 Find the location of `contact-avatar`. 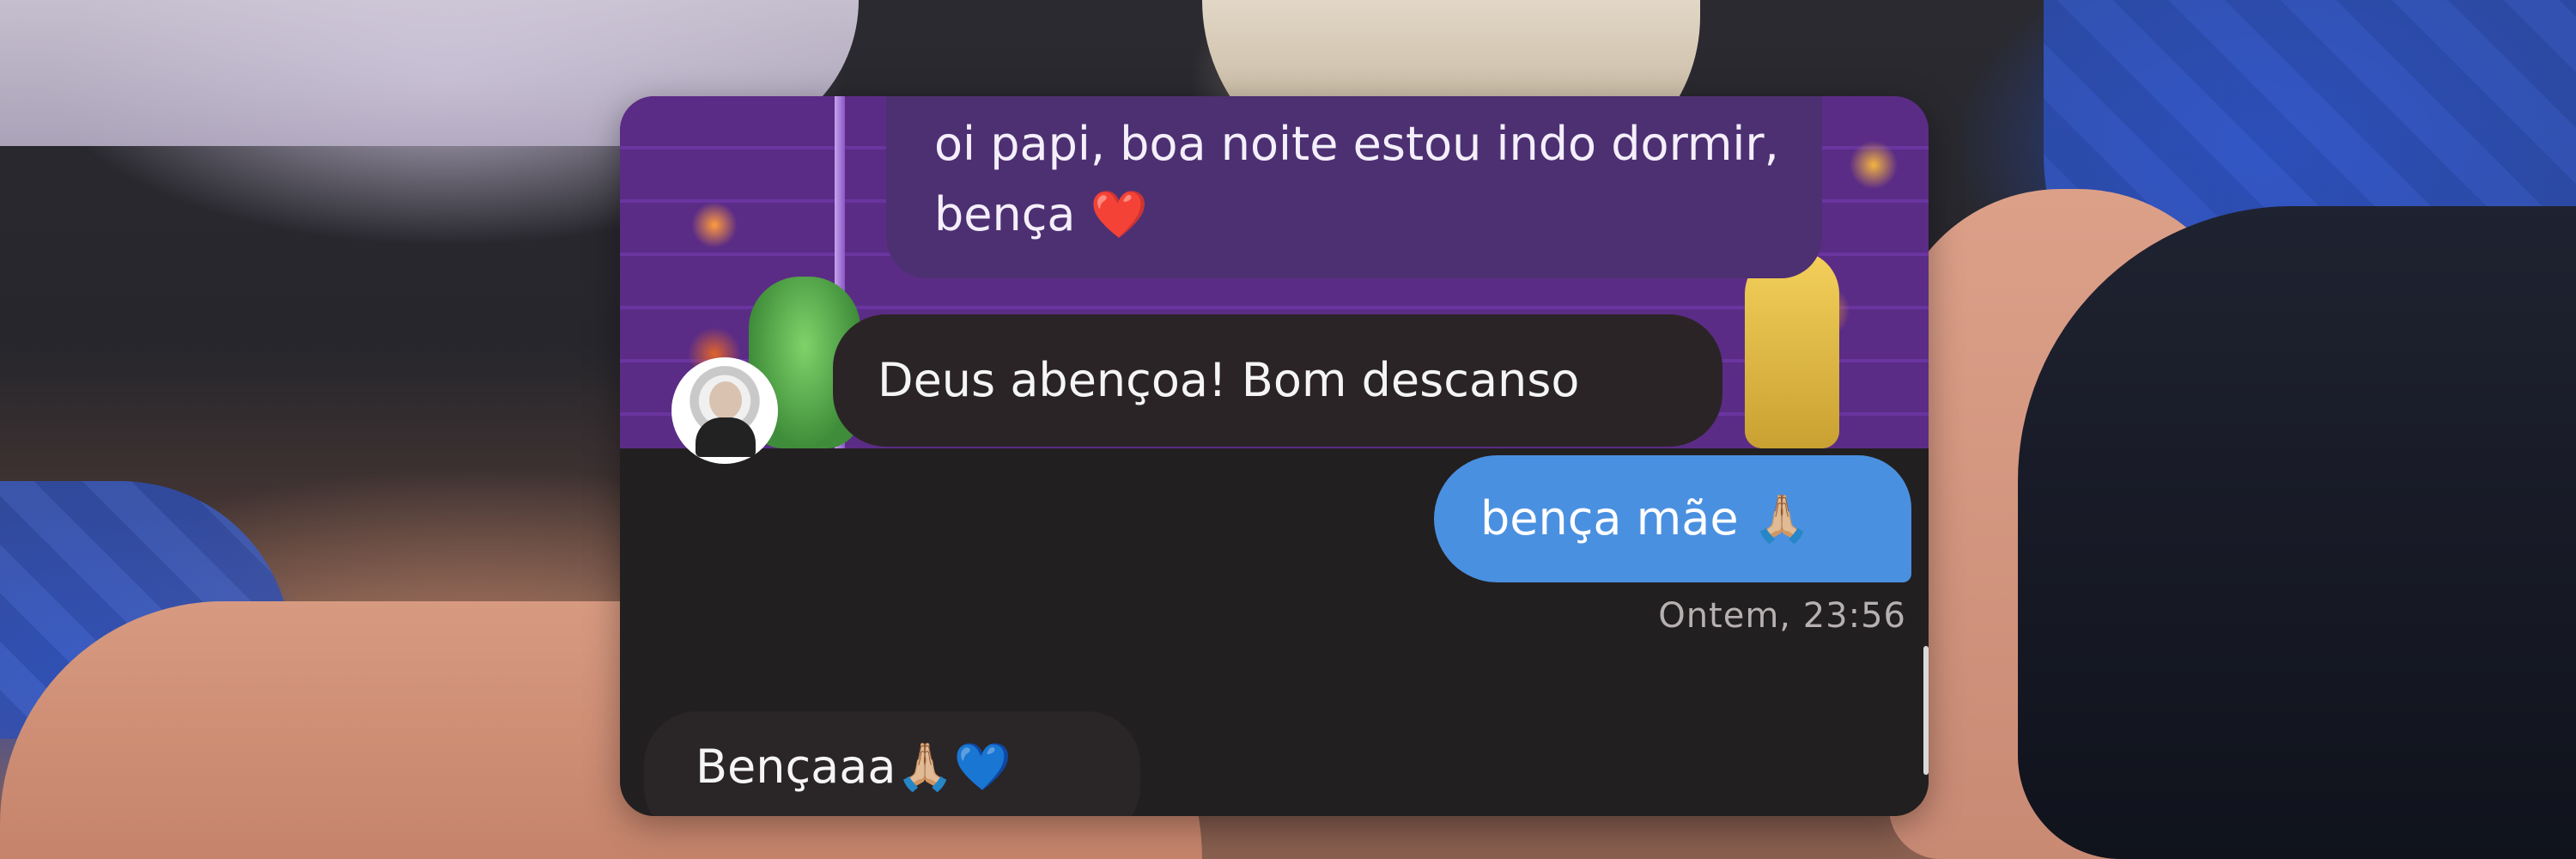

contact-avatar is located at coordinates (724, 411).